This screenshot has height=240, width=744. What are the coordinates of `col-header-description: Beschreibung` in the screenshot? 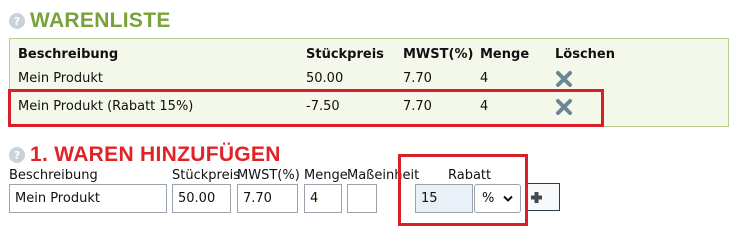 It's located at (68, 54).